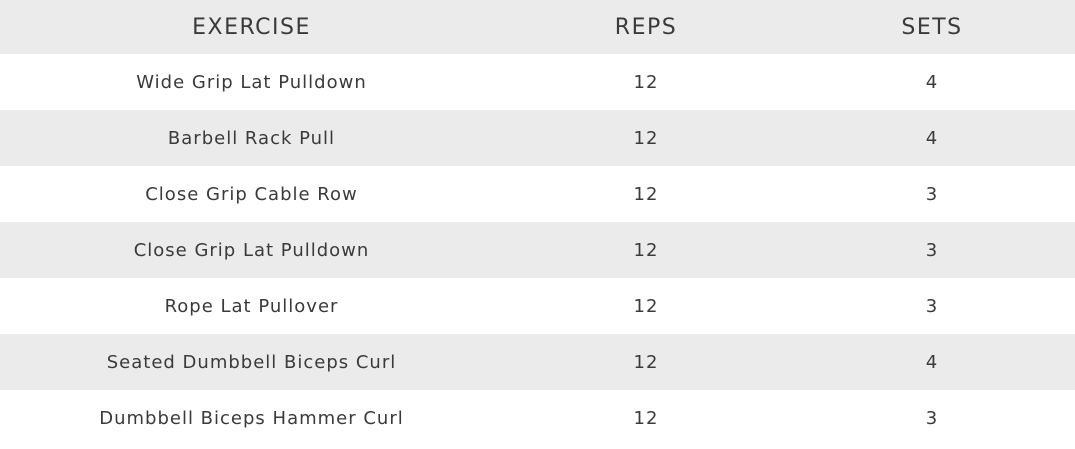  What do you see at coordinates (932, 27) in the screenshot?
I see `header-sets: SETS` at bounding box center [932, 27].